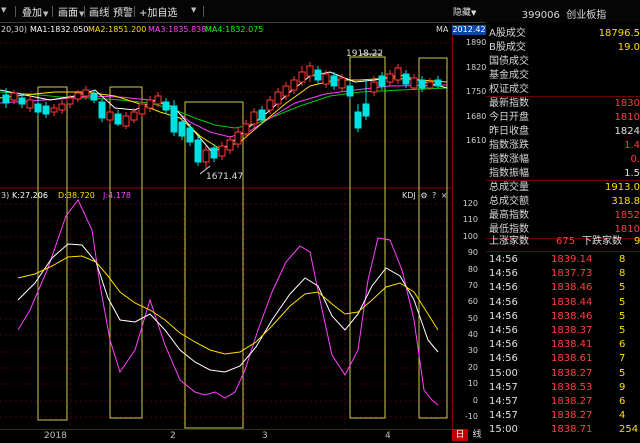  What do you see at coordinates (503, 430) in the screenshot?
I see `tick-time: 15:00` at bounding box center [503, 430].